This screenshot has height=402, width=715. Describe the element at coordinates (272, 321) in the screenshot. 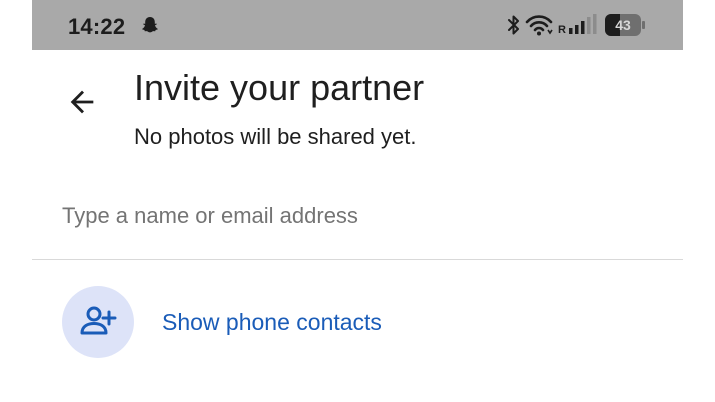

I see `show-phone-contacts-label: Show phone contacts` at that location.